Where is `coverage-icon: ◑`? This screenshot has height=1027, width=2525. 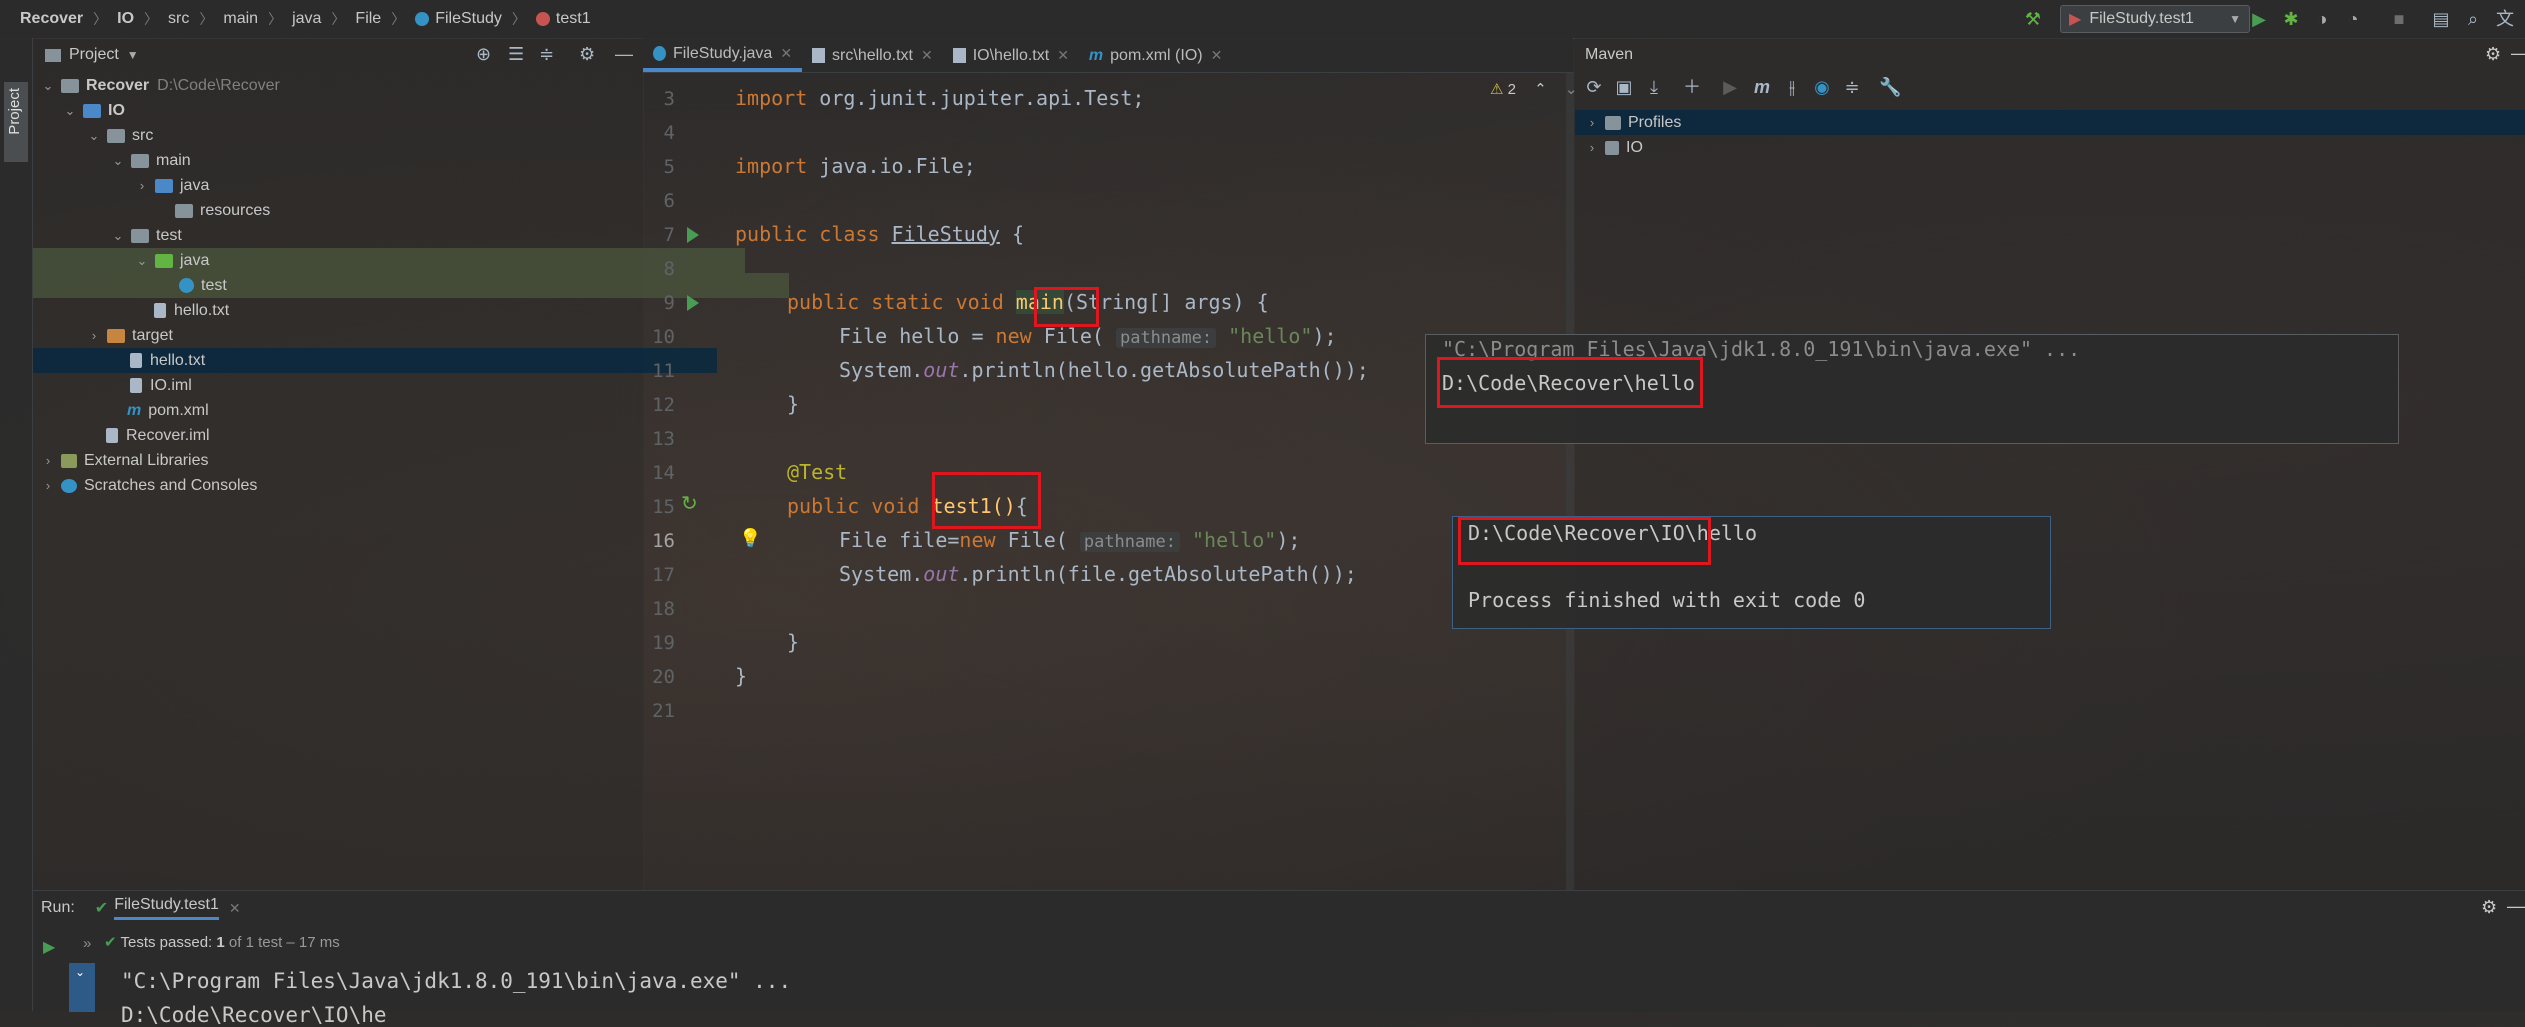 coverage-icon: ◑ is located at coordinates (2322, 19).